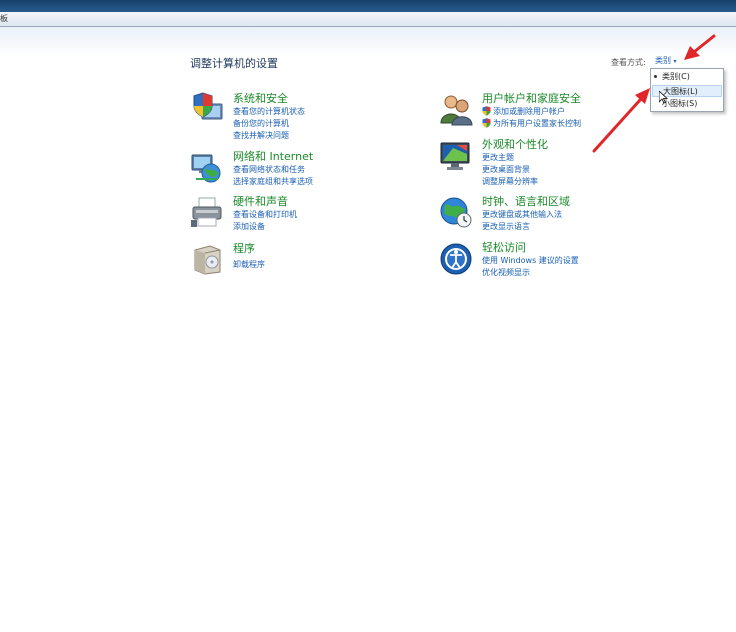 The width and height of the screenshot is (736, 632). I want to click on window-titlebar, so click(368, 6).